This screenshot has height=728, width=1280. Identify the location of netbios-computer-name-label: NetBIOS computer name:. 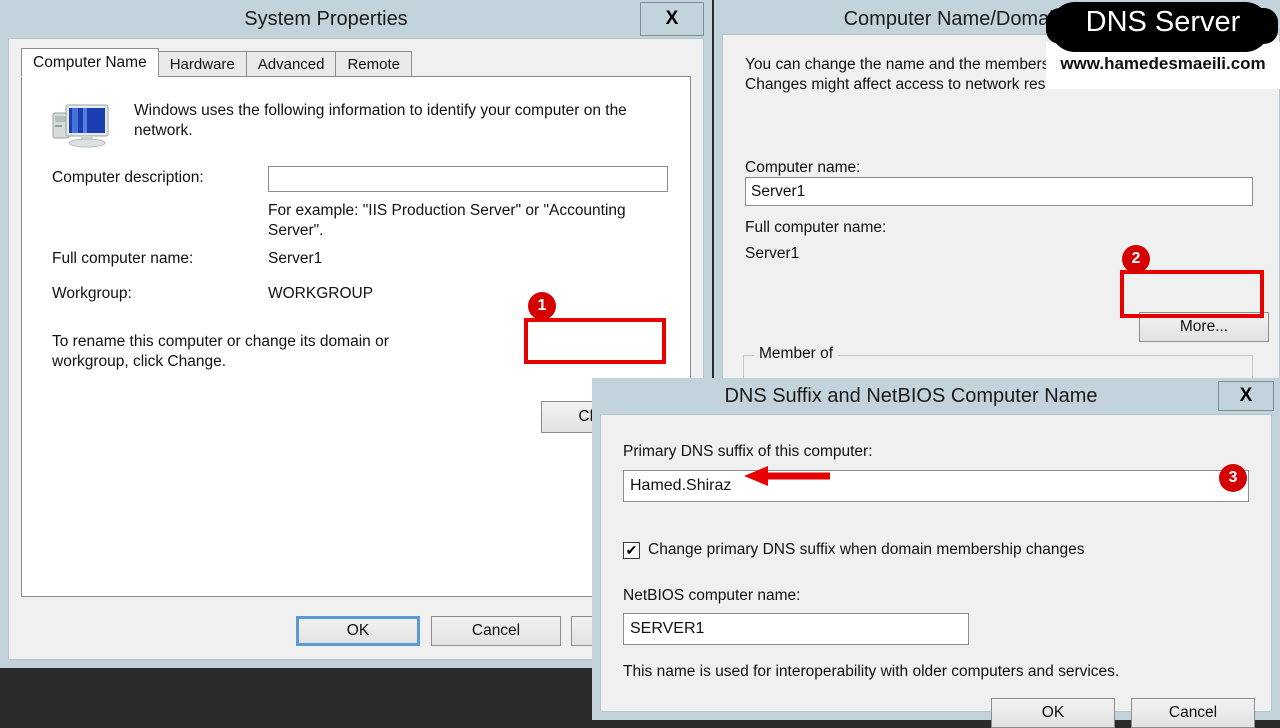
(712, 595).